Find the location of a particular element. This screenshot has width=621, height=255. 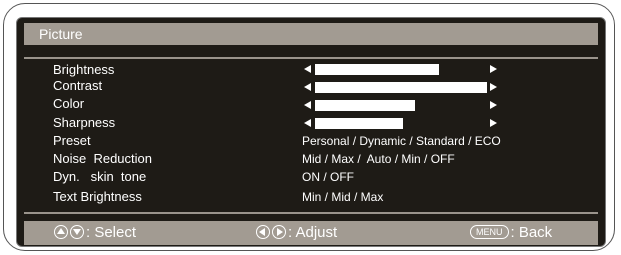

value-preset: Personal / Dynamic / Standard / ECO is located at coordinates (401, 141).